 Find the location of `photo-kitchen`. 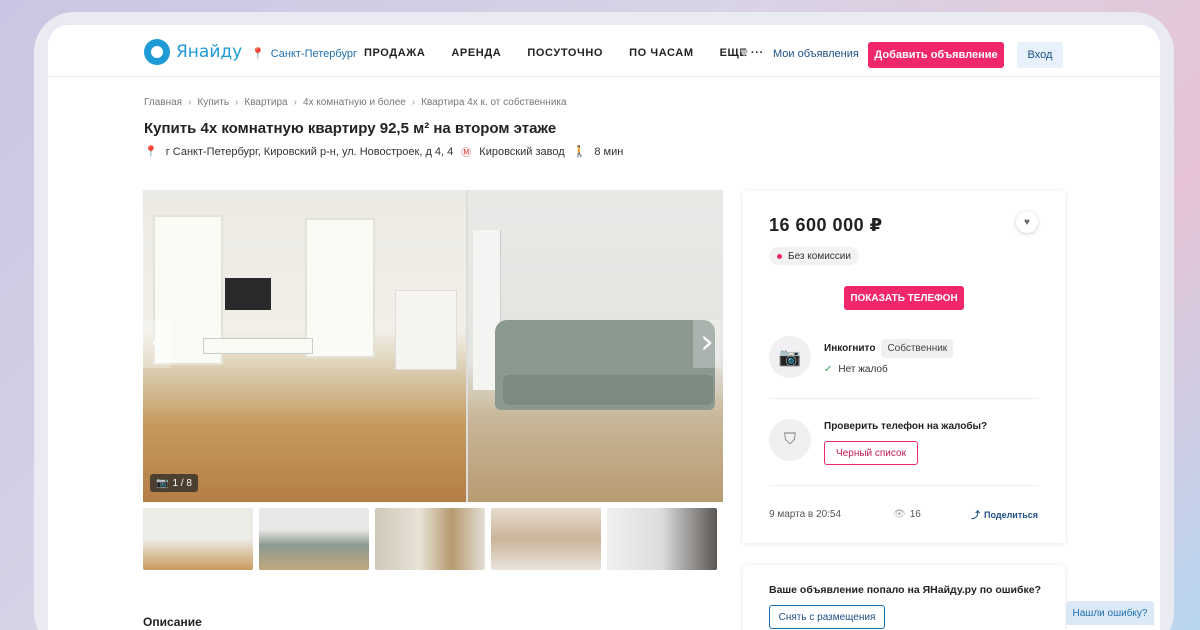

photo-kitchen is located at coordinates (426, 330).